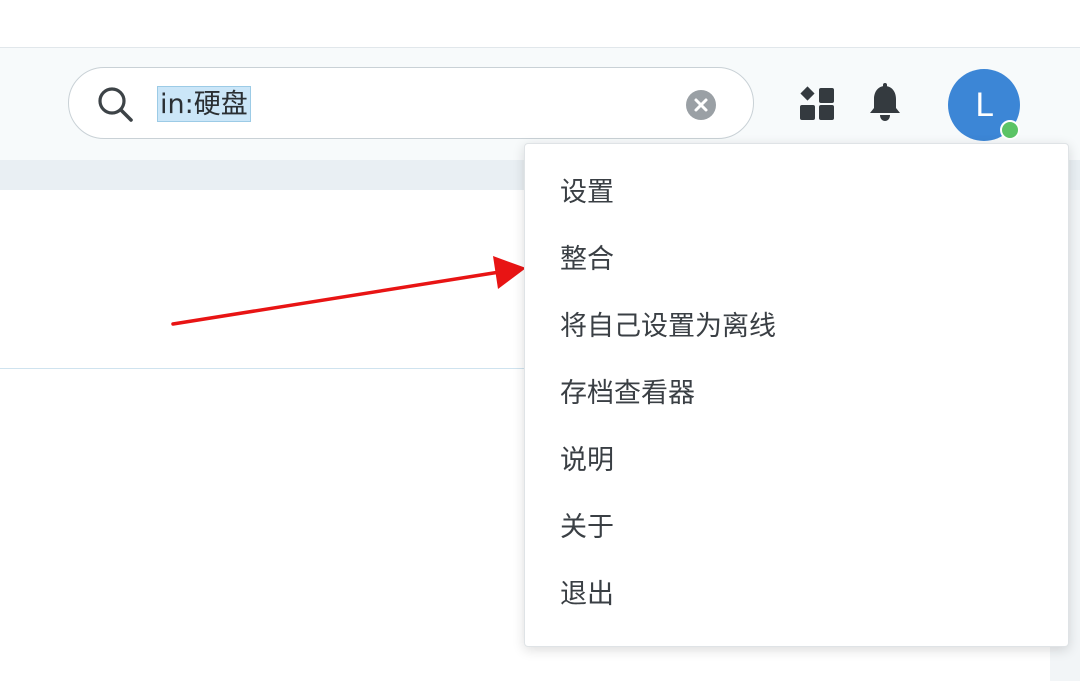 The width and height of the screenshot is (1080, 681). Describe the element at coordinates (115, 104) in the screenshot. I see `search-icon` at that location.